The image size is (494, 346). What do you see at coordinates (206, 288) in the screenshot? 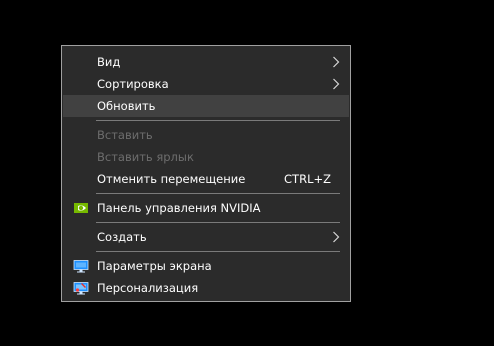
I see `menu-item-personalize: Персонализация` at bounding box center [206, 288].